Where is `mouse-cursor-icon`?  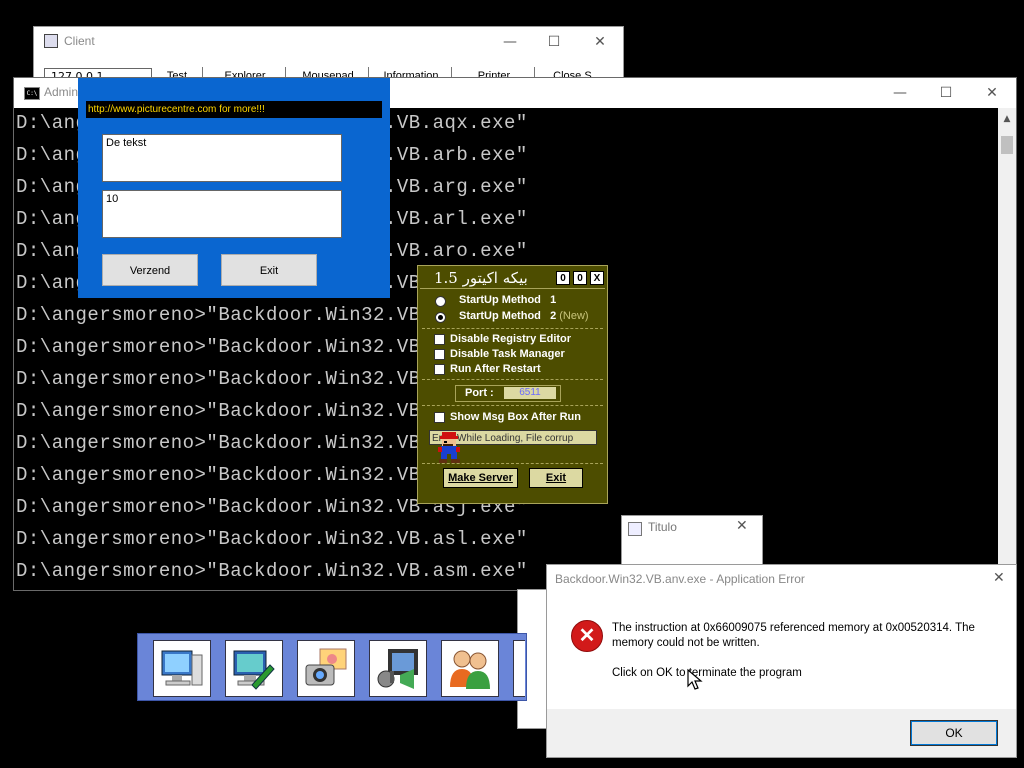
mouse-cursor-icon is located at coordinates (695, 679).